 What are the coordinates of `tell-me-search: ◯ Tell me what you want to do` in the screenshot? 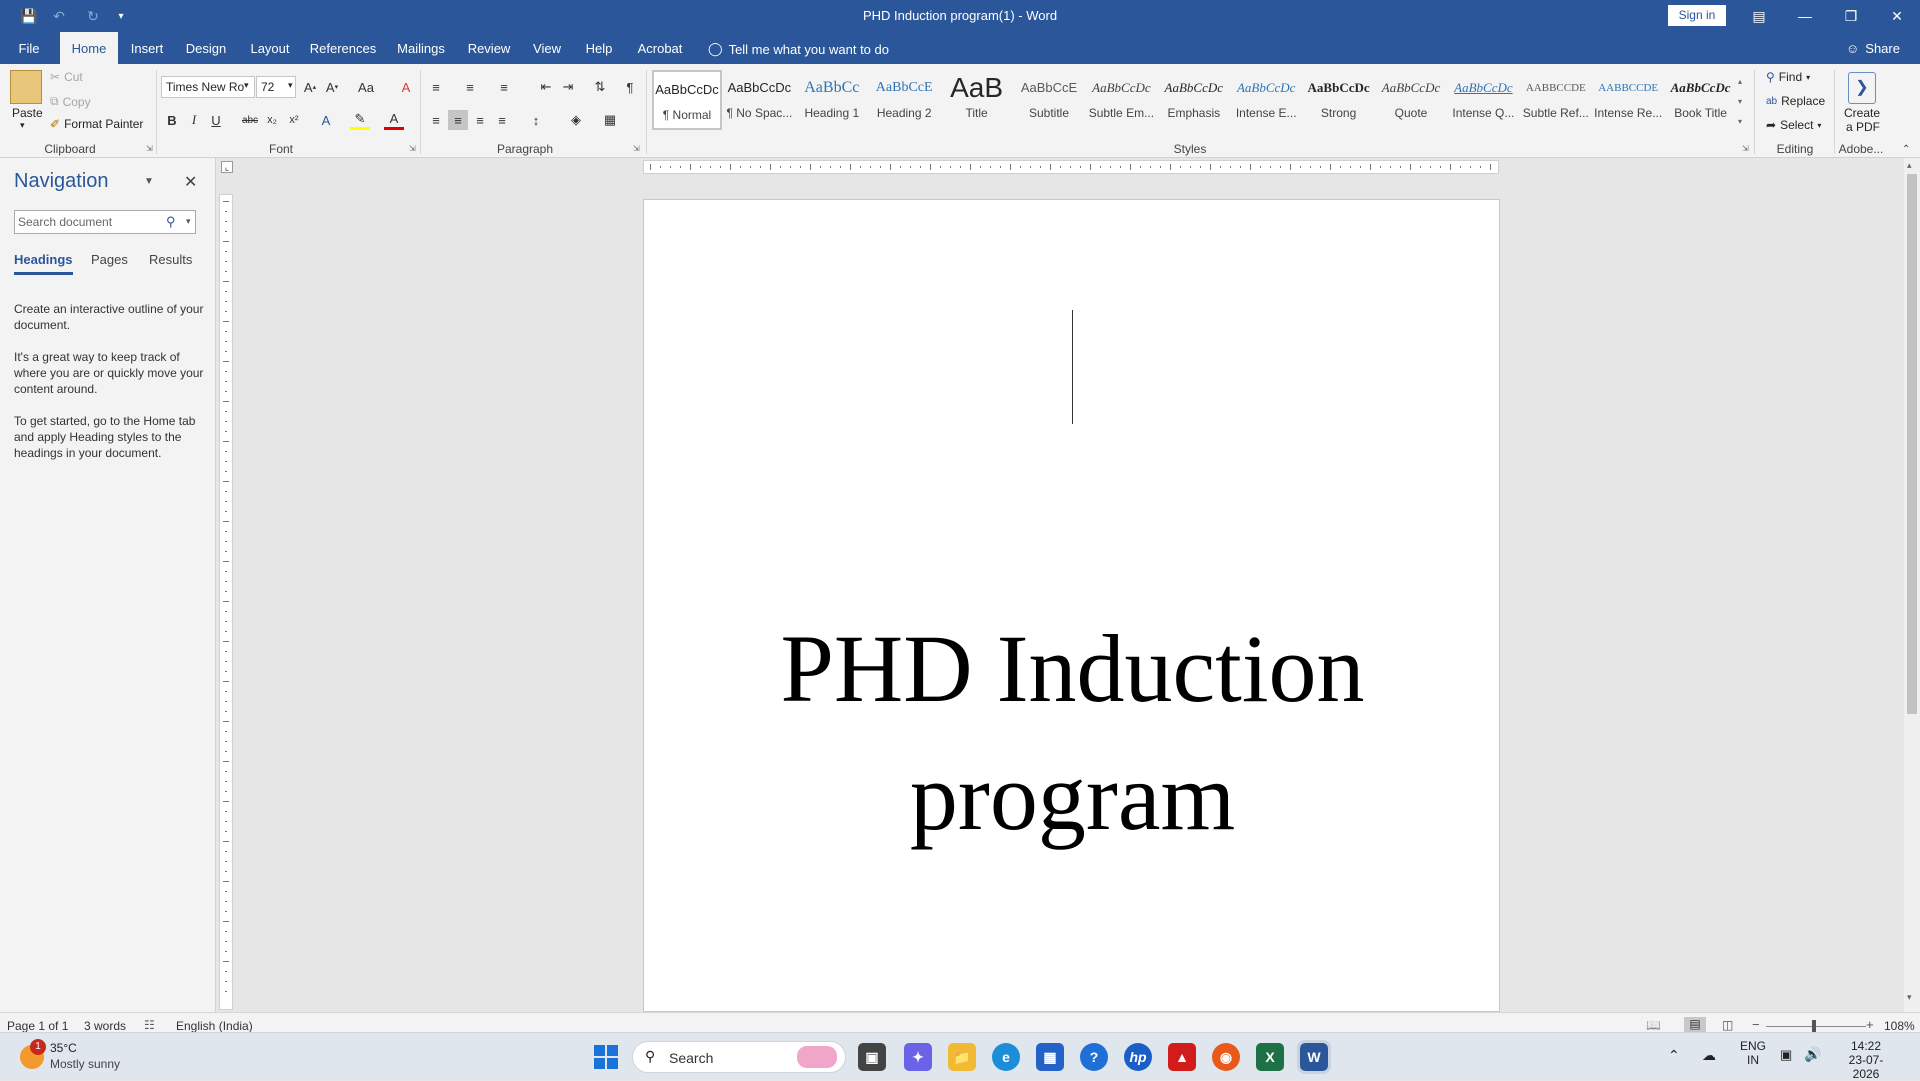 It's located at (798, 49).